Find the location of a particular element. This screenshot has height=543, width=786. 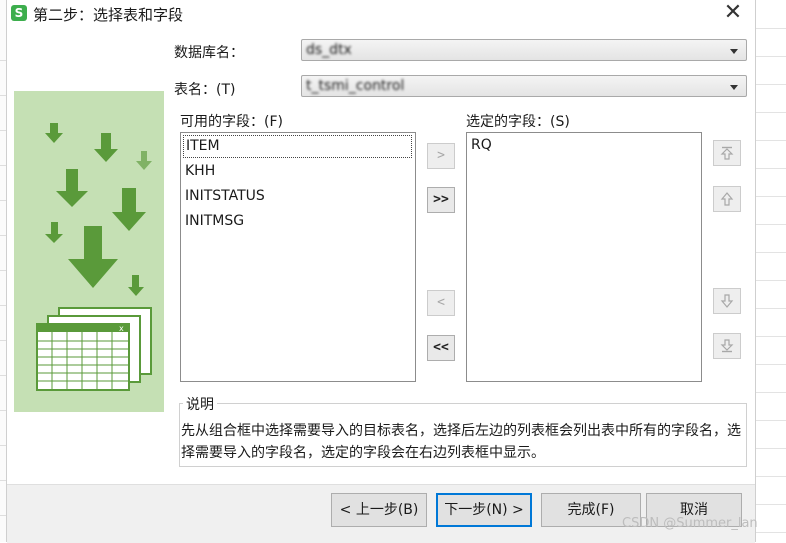

dialog-footer: < 上一步(B) 下一步(N) > 完成(F) 取消 is located at coordinates (381, 513).